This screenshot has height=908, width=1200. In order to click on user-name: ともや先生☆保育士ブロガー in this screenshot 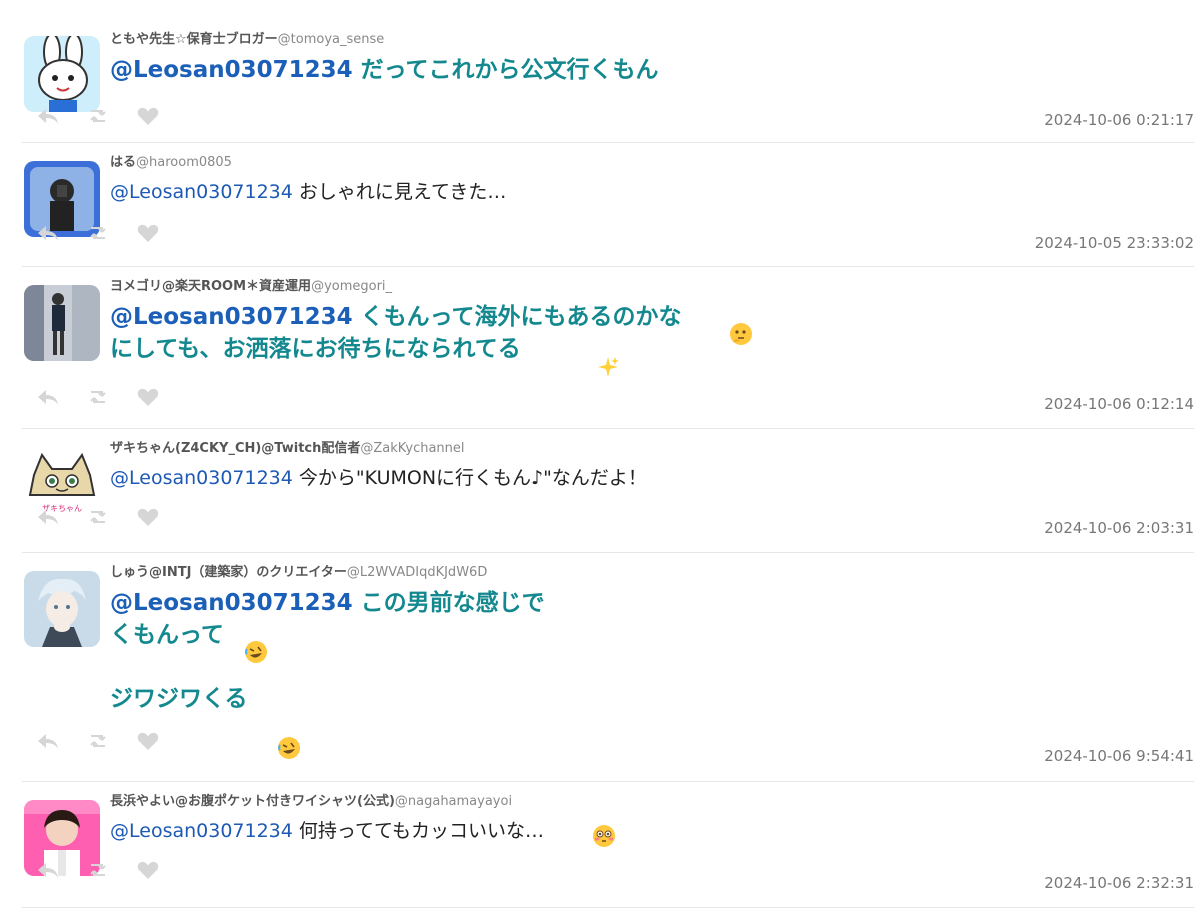, I will do `click(194, 39)`.